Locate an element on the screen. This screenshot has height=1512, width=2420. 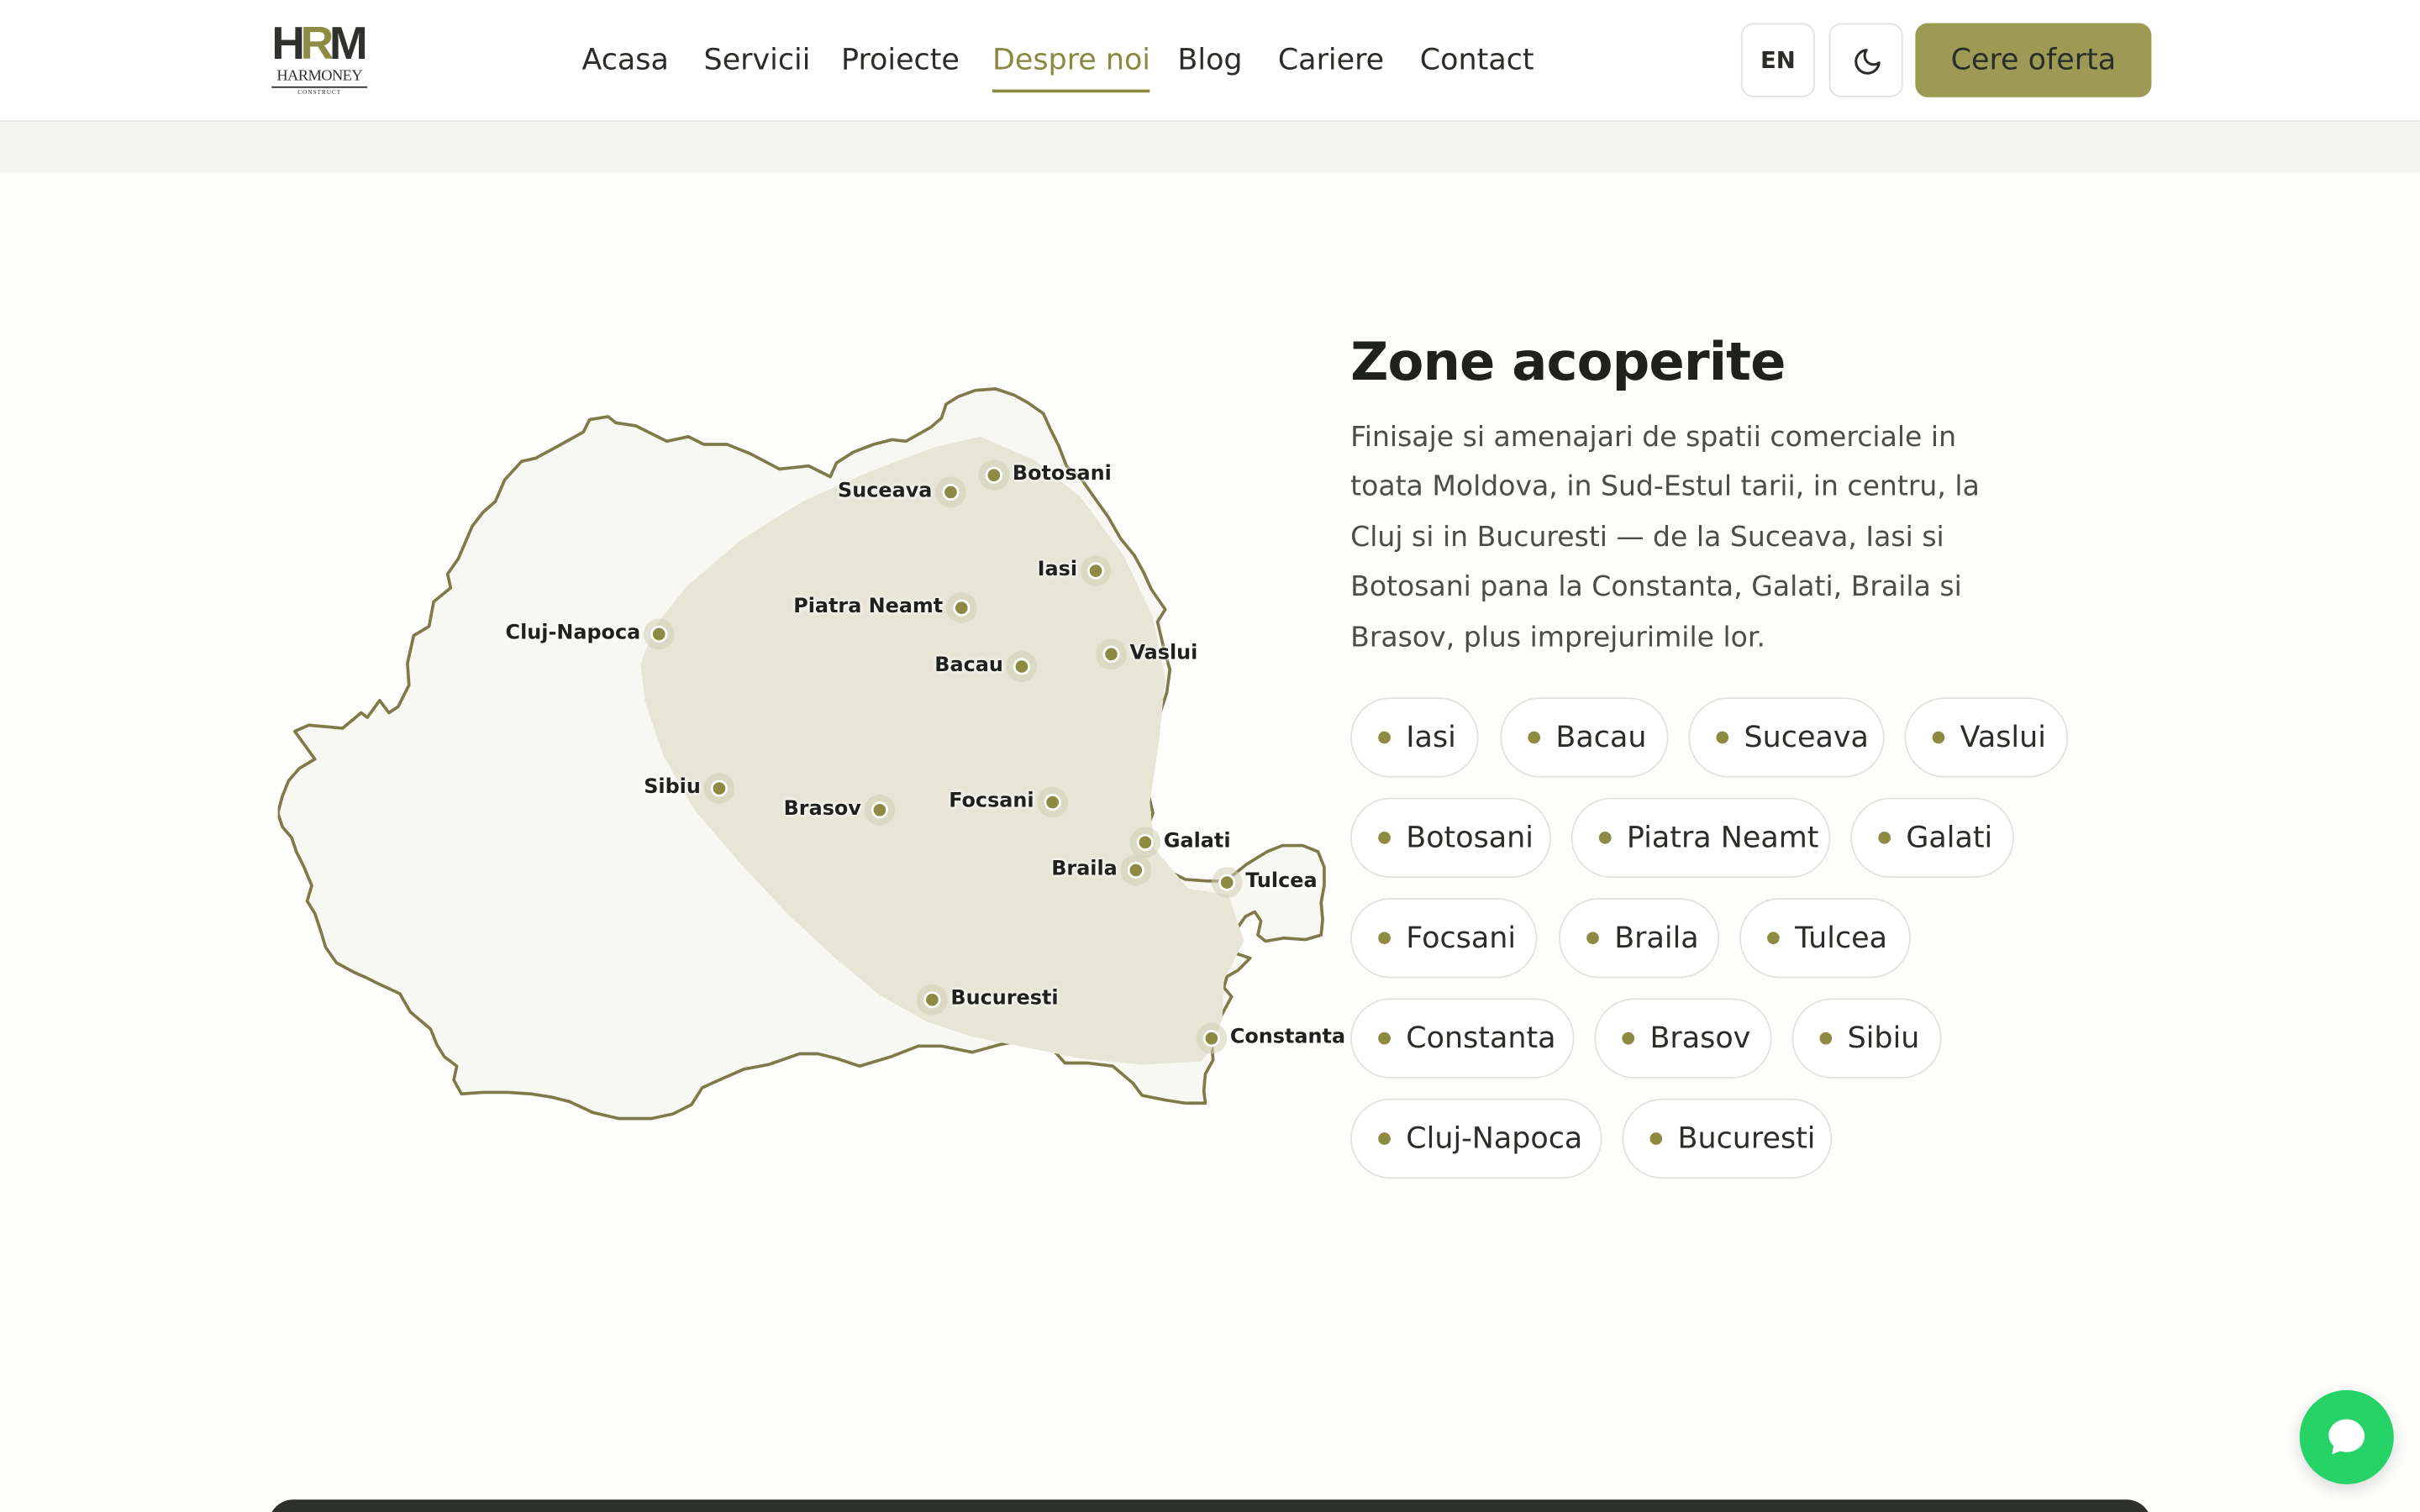
theme-toggle-button is located at coordinates (1865, 60).